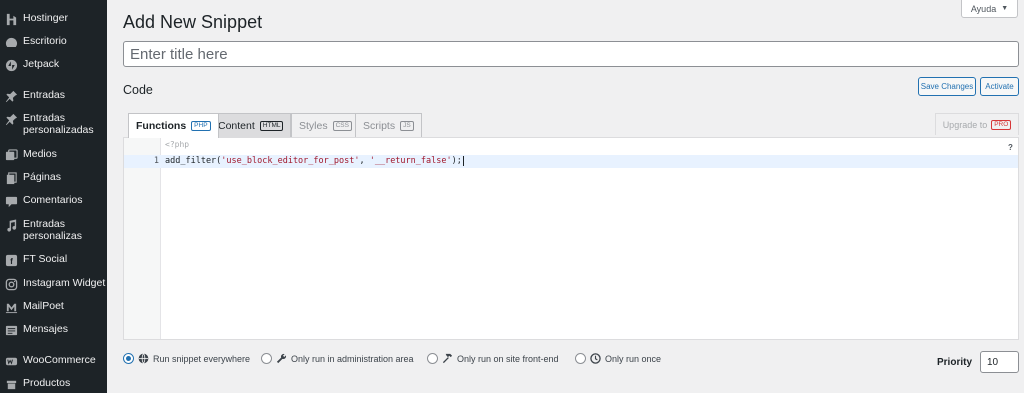 Image resolution: width=1024 pixels, height=393 pixels. I want to click on tab-styles: Styles CSS, so click(325, 125).